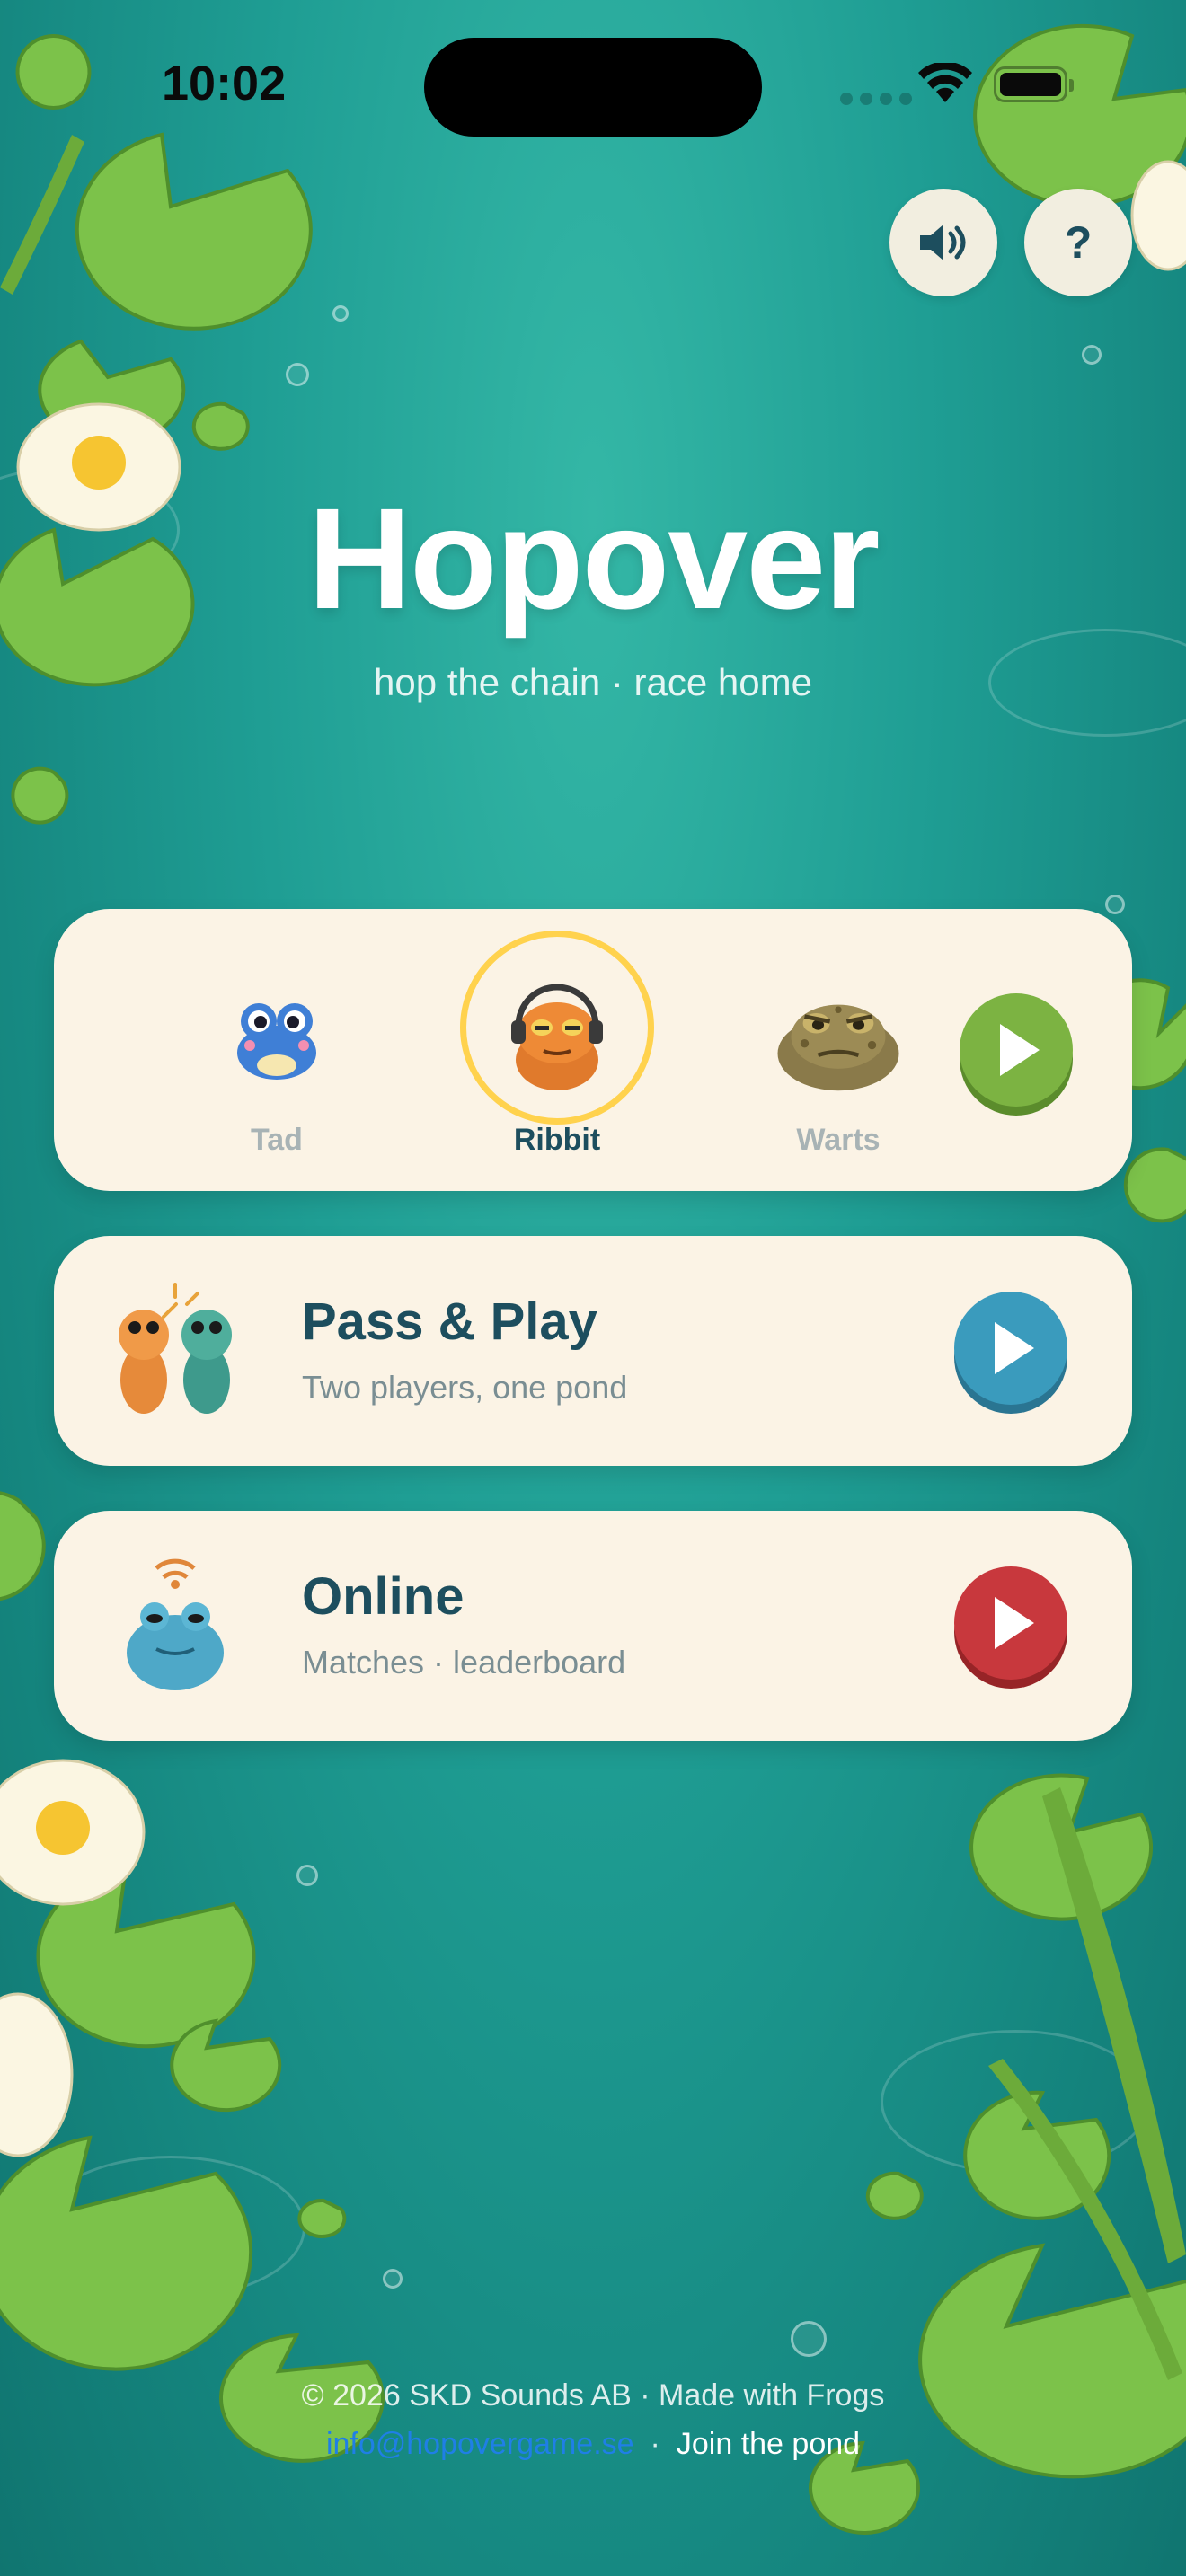 Image resolution: width=1186 pixels, height=2576 pixels. I want to click on join-the-pond-link: Join the pond, so click(768, 2444).